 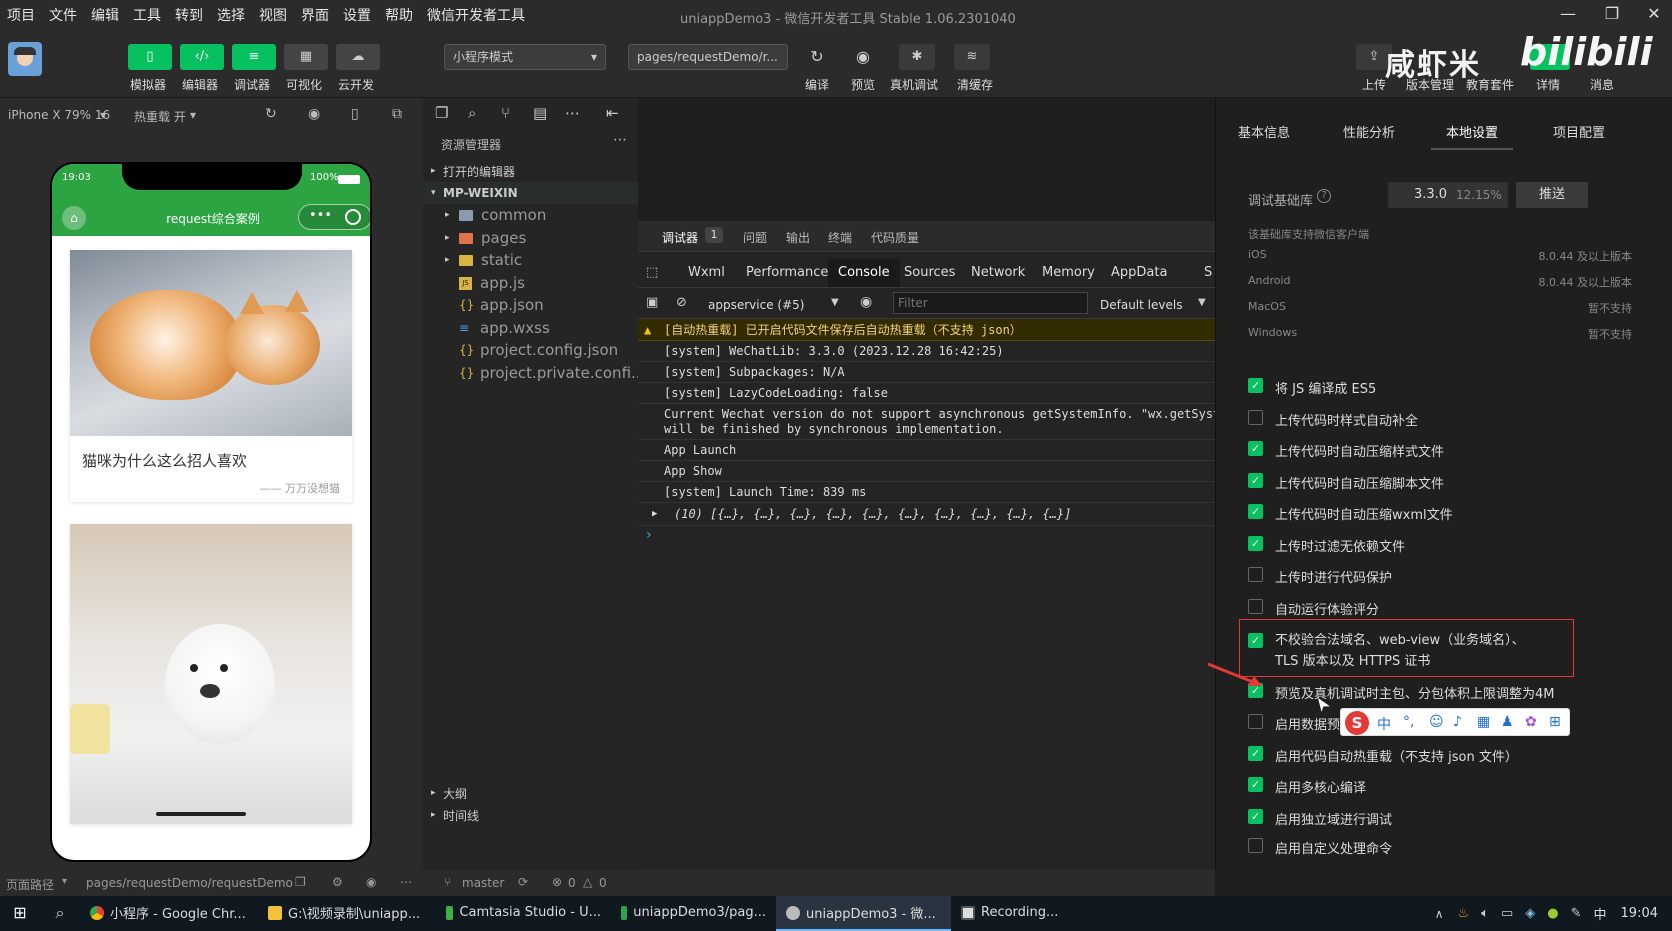 What do you see at coordinates (25, 59) in the screenshot?
I see `avatar` at bounding box center [25, 59].